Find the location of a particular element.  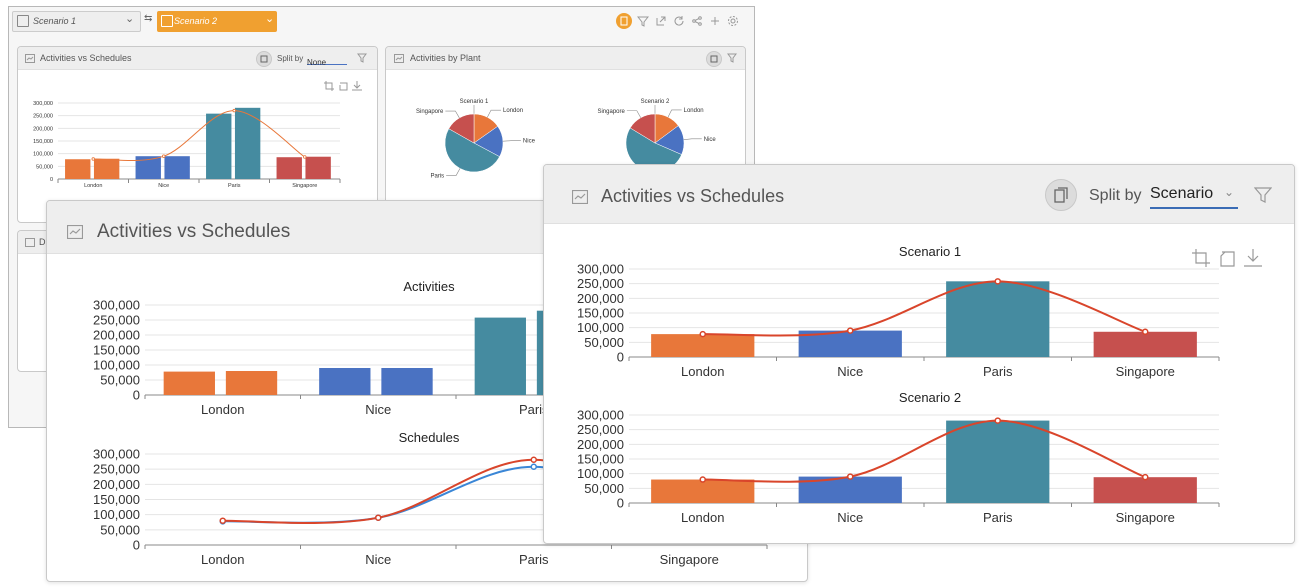

settings-icon is located at coordinates (733, 21).